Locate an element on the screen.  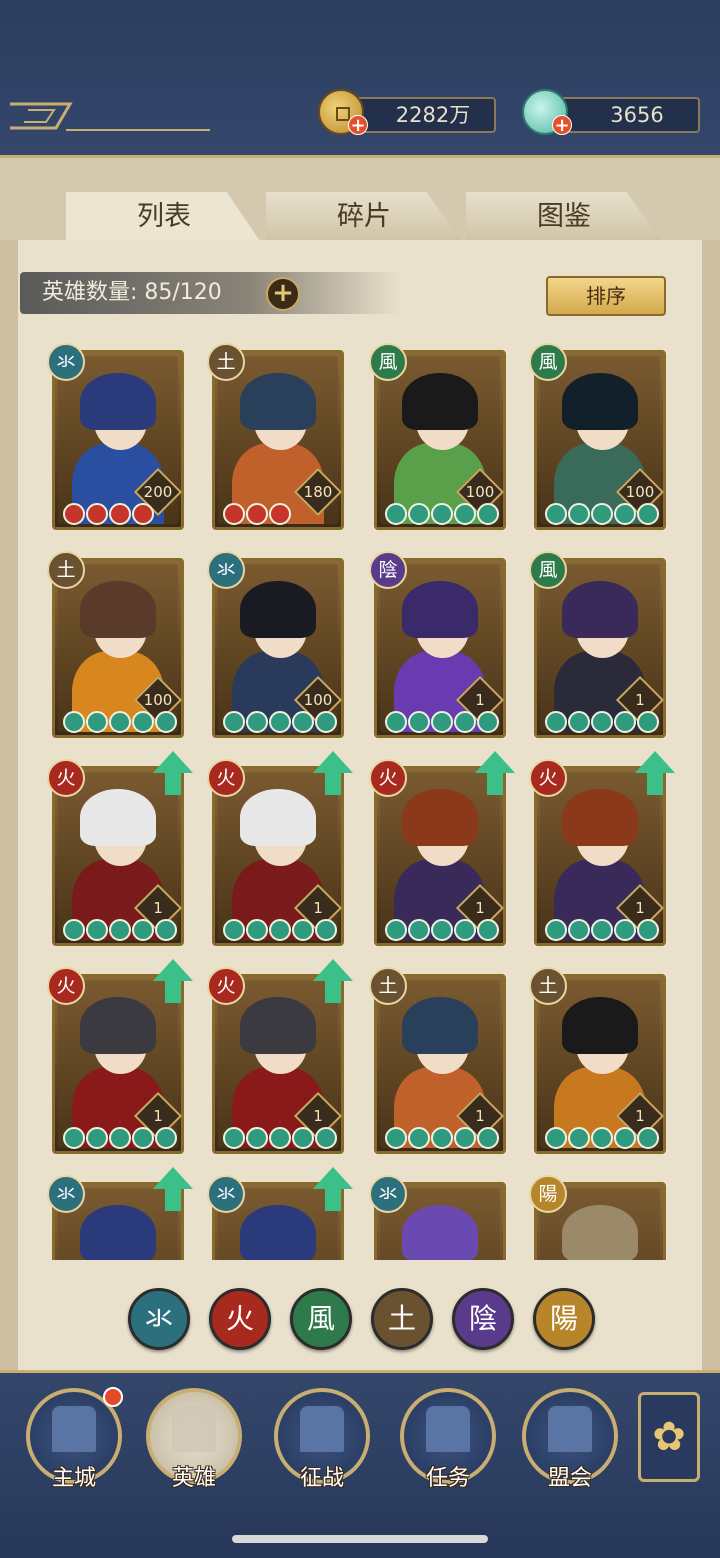
hero-card: 氺 200 is located at coordinates (115, 436).